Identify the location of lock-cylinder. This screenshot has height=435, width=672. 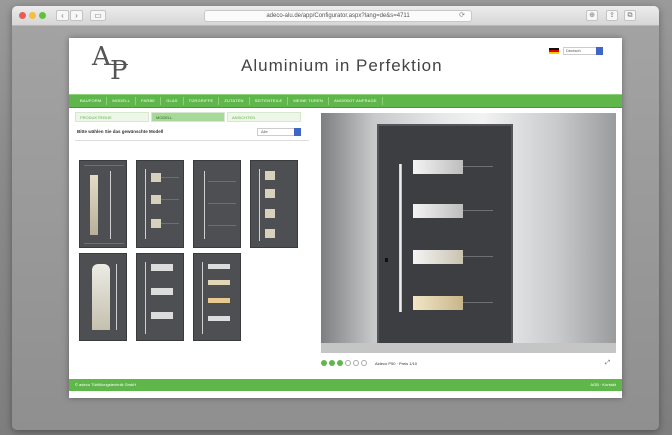
(386, 260).